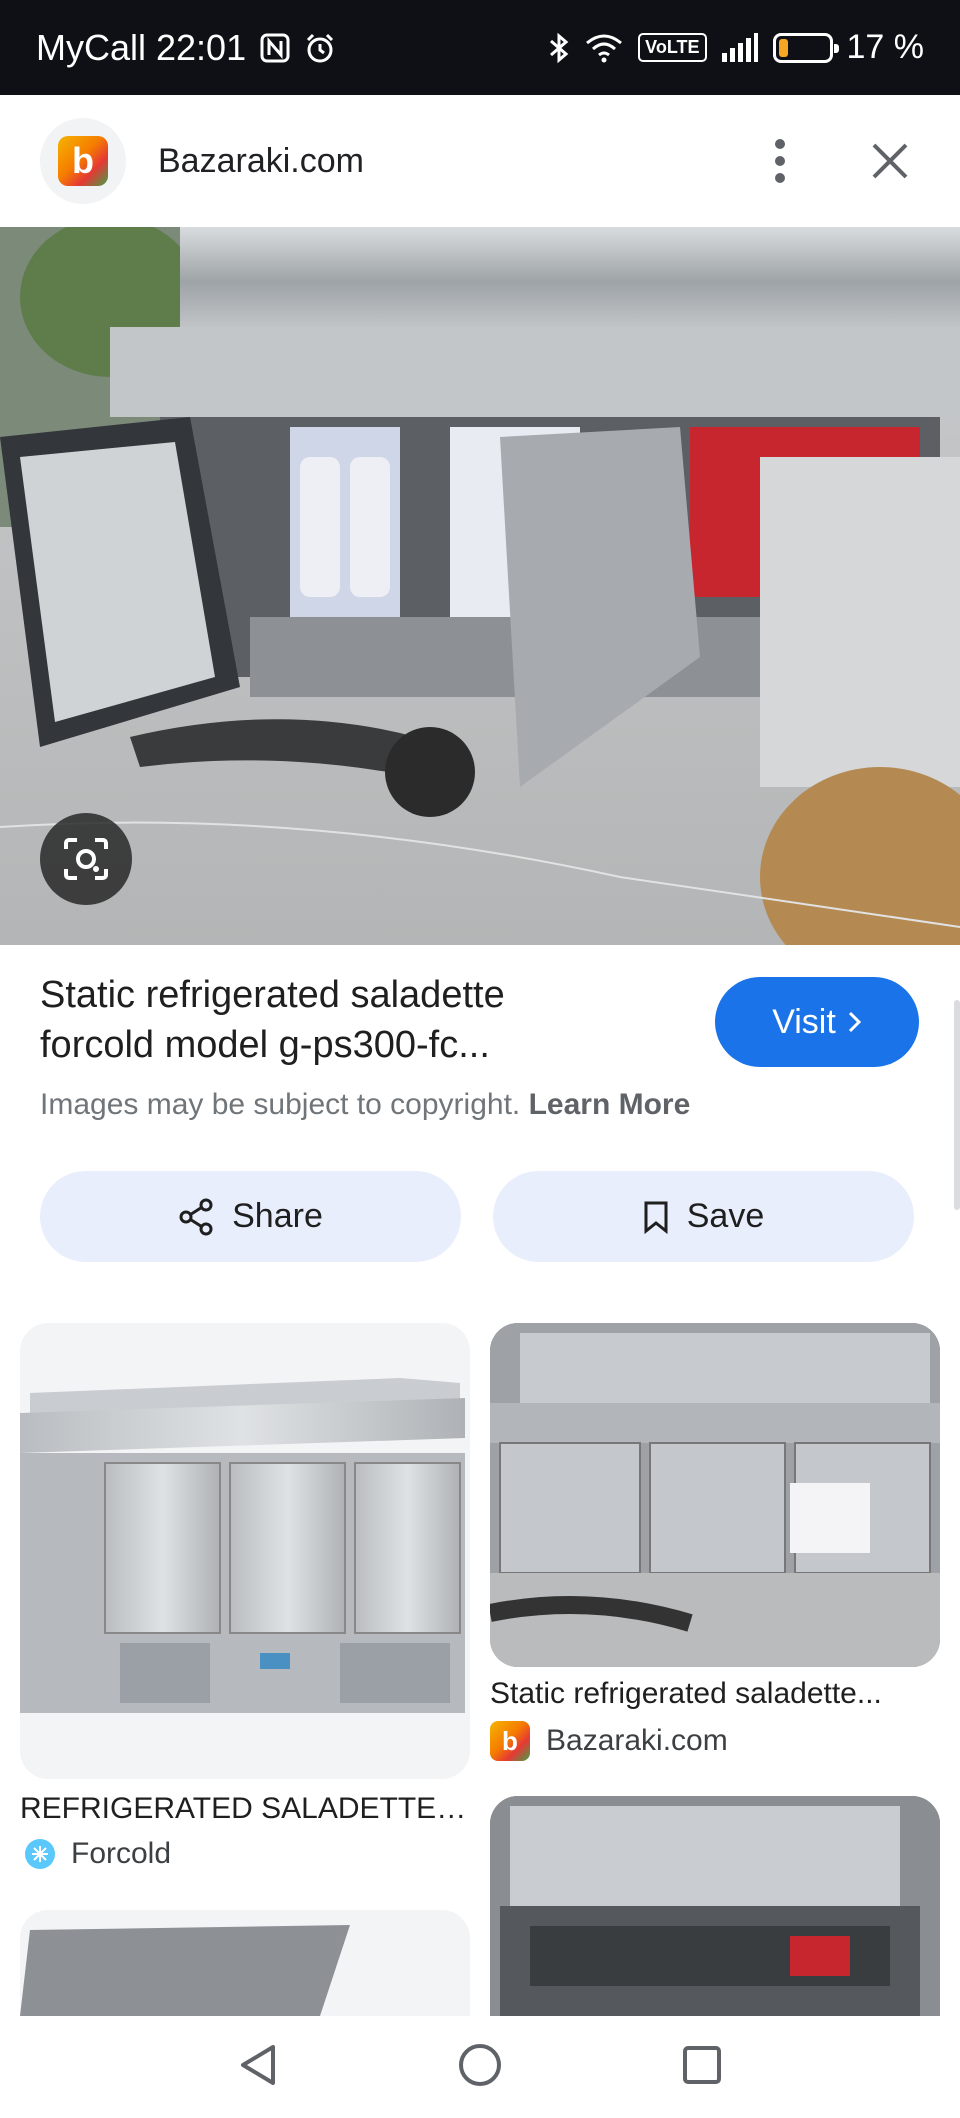 The height and width of the screenshot is (2118, 960). I want to click on saladette-open-lid-photo, so click(715, 1906).